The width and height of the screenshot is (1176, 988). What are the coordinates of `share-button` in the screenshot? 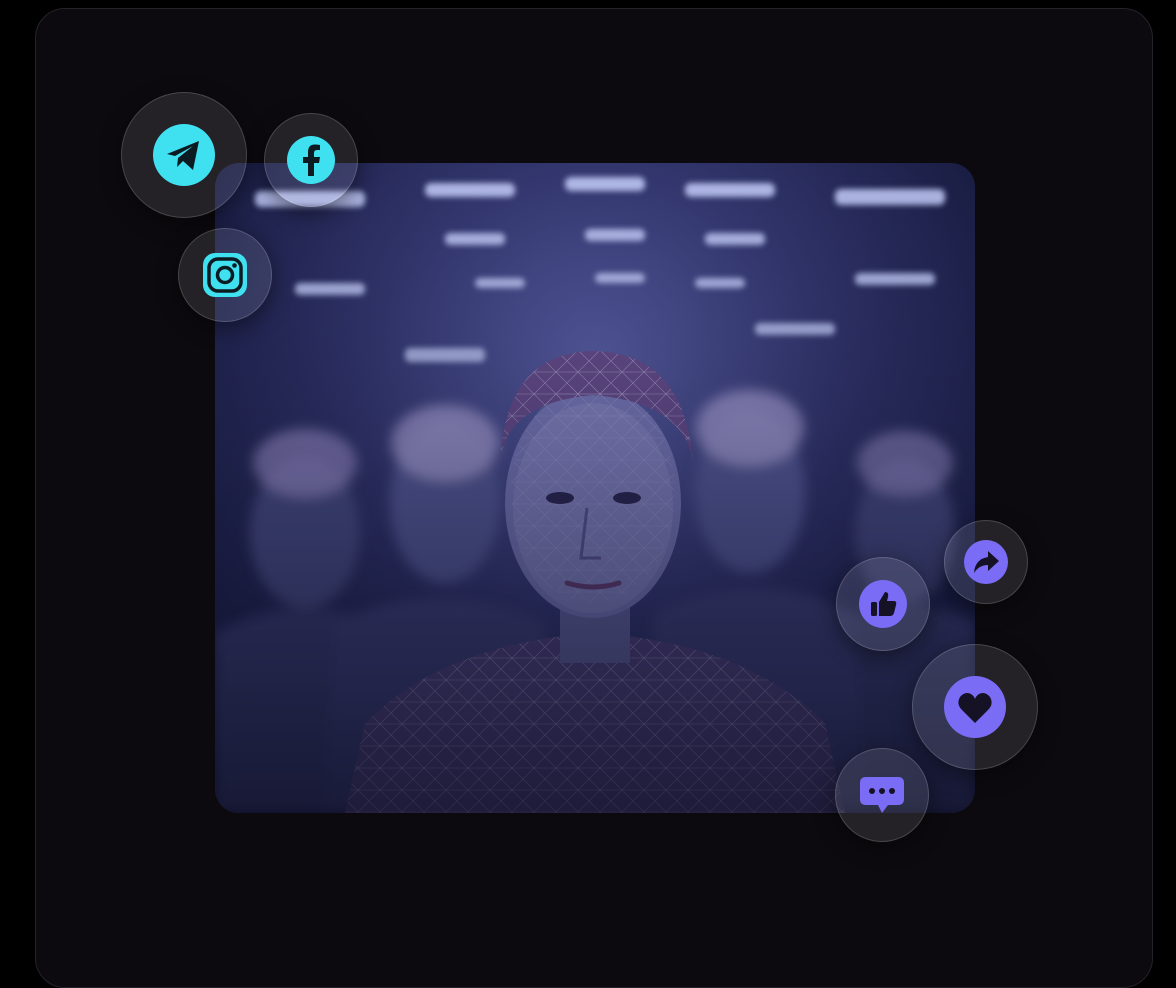 It's located at (986, 562).